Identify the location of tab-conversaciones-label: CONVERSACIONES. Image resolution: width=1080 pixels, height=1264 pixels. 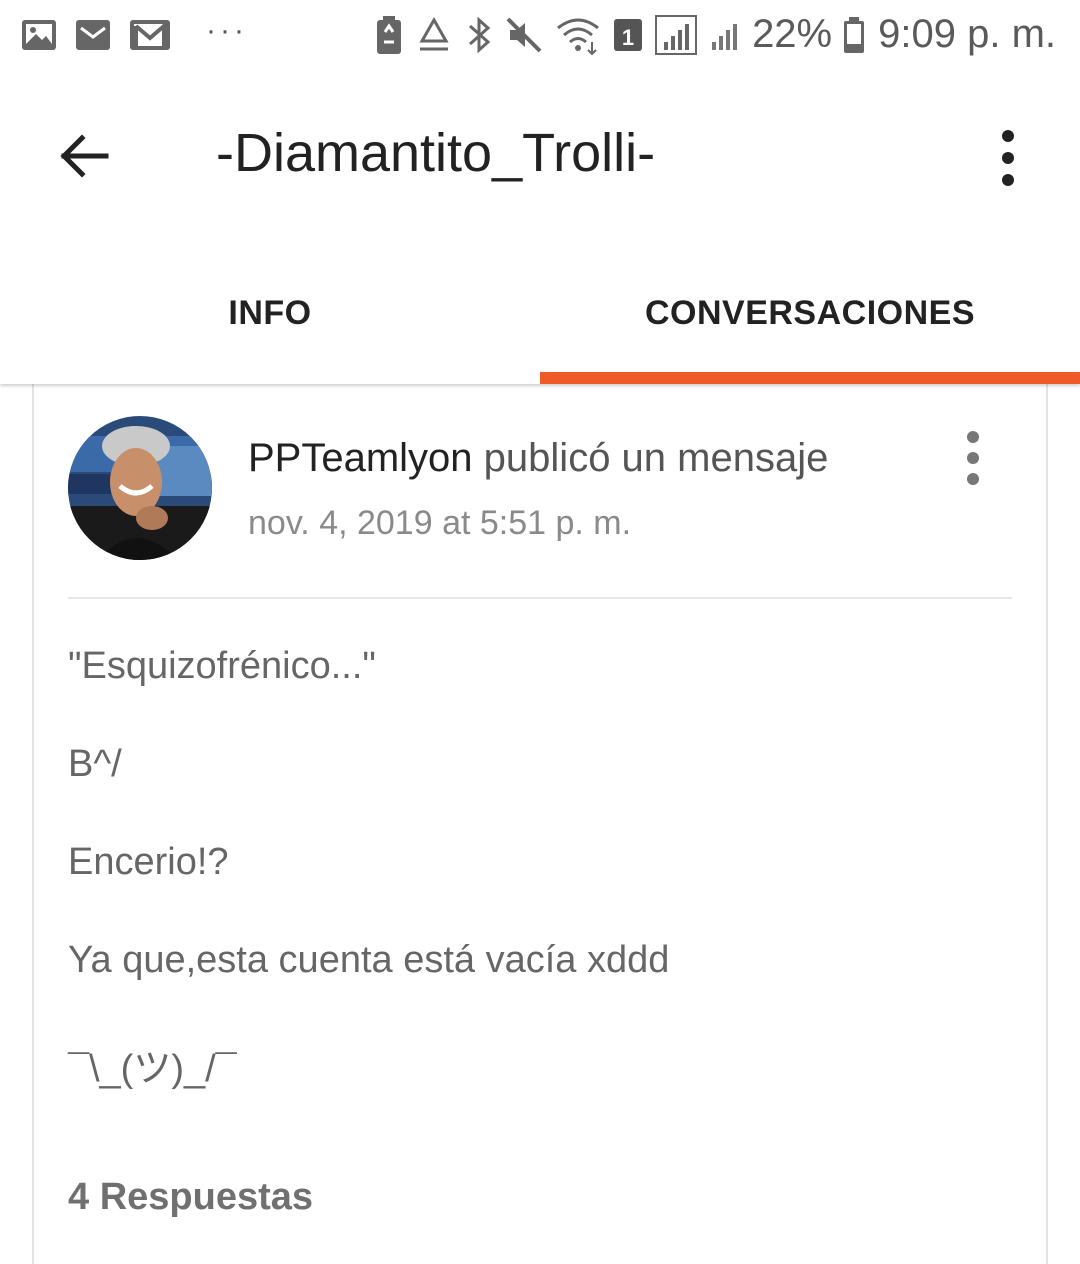
(810, 312).